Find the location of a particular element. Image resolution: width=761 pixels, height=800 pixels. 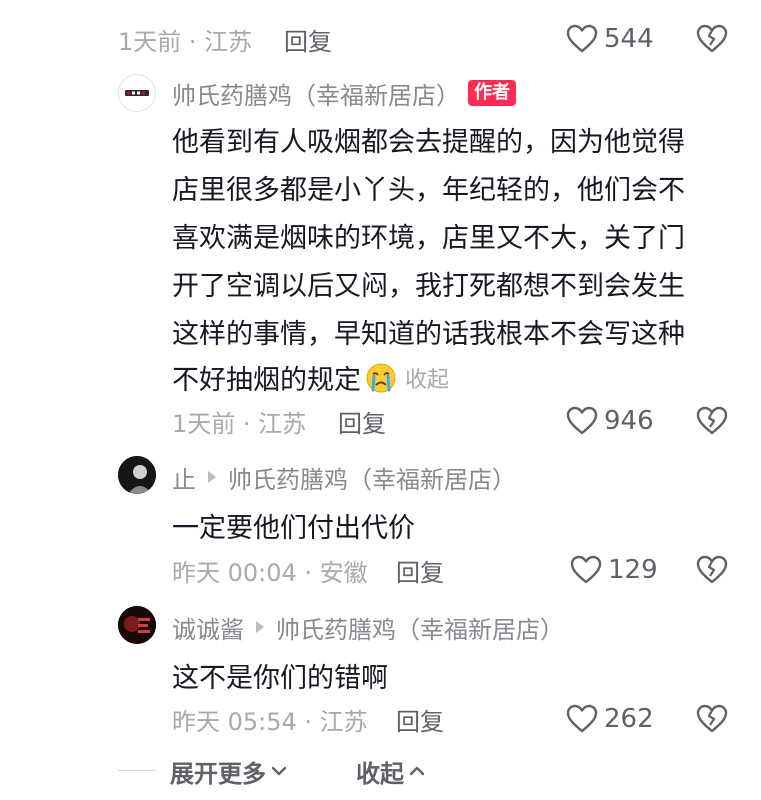

like-count: 129 is located at coordinates (633, 570).